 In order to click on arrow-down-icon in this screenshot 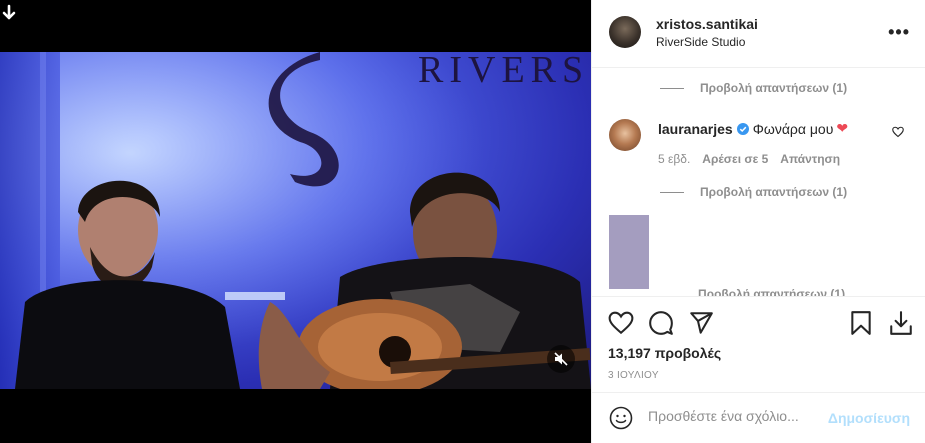, I will do `click(9, 13)`.